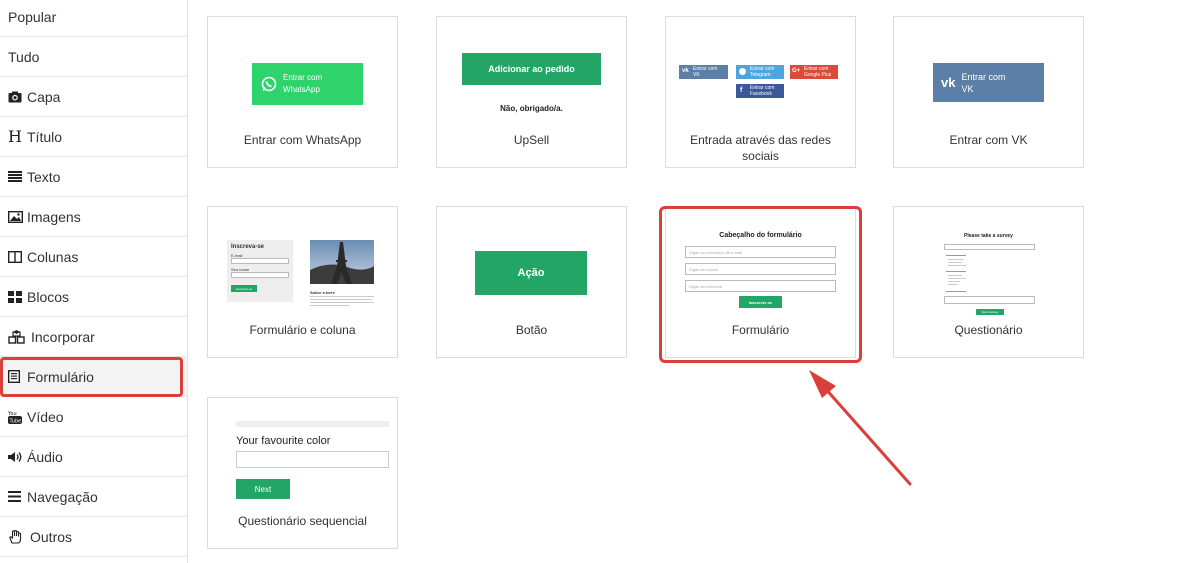 The width and height of the screenshot is (1200, 563). I want to click on google-plus-icon: G+, so click(796, 71).